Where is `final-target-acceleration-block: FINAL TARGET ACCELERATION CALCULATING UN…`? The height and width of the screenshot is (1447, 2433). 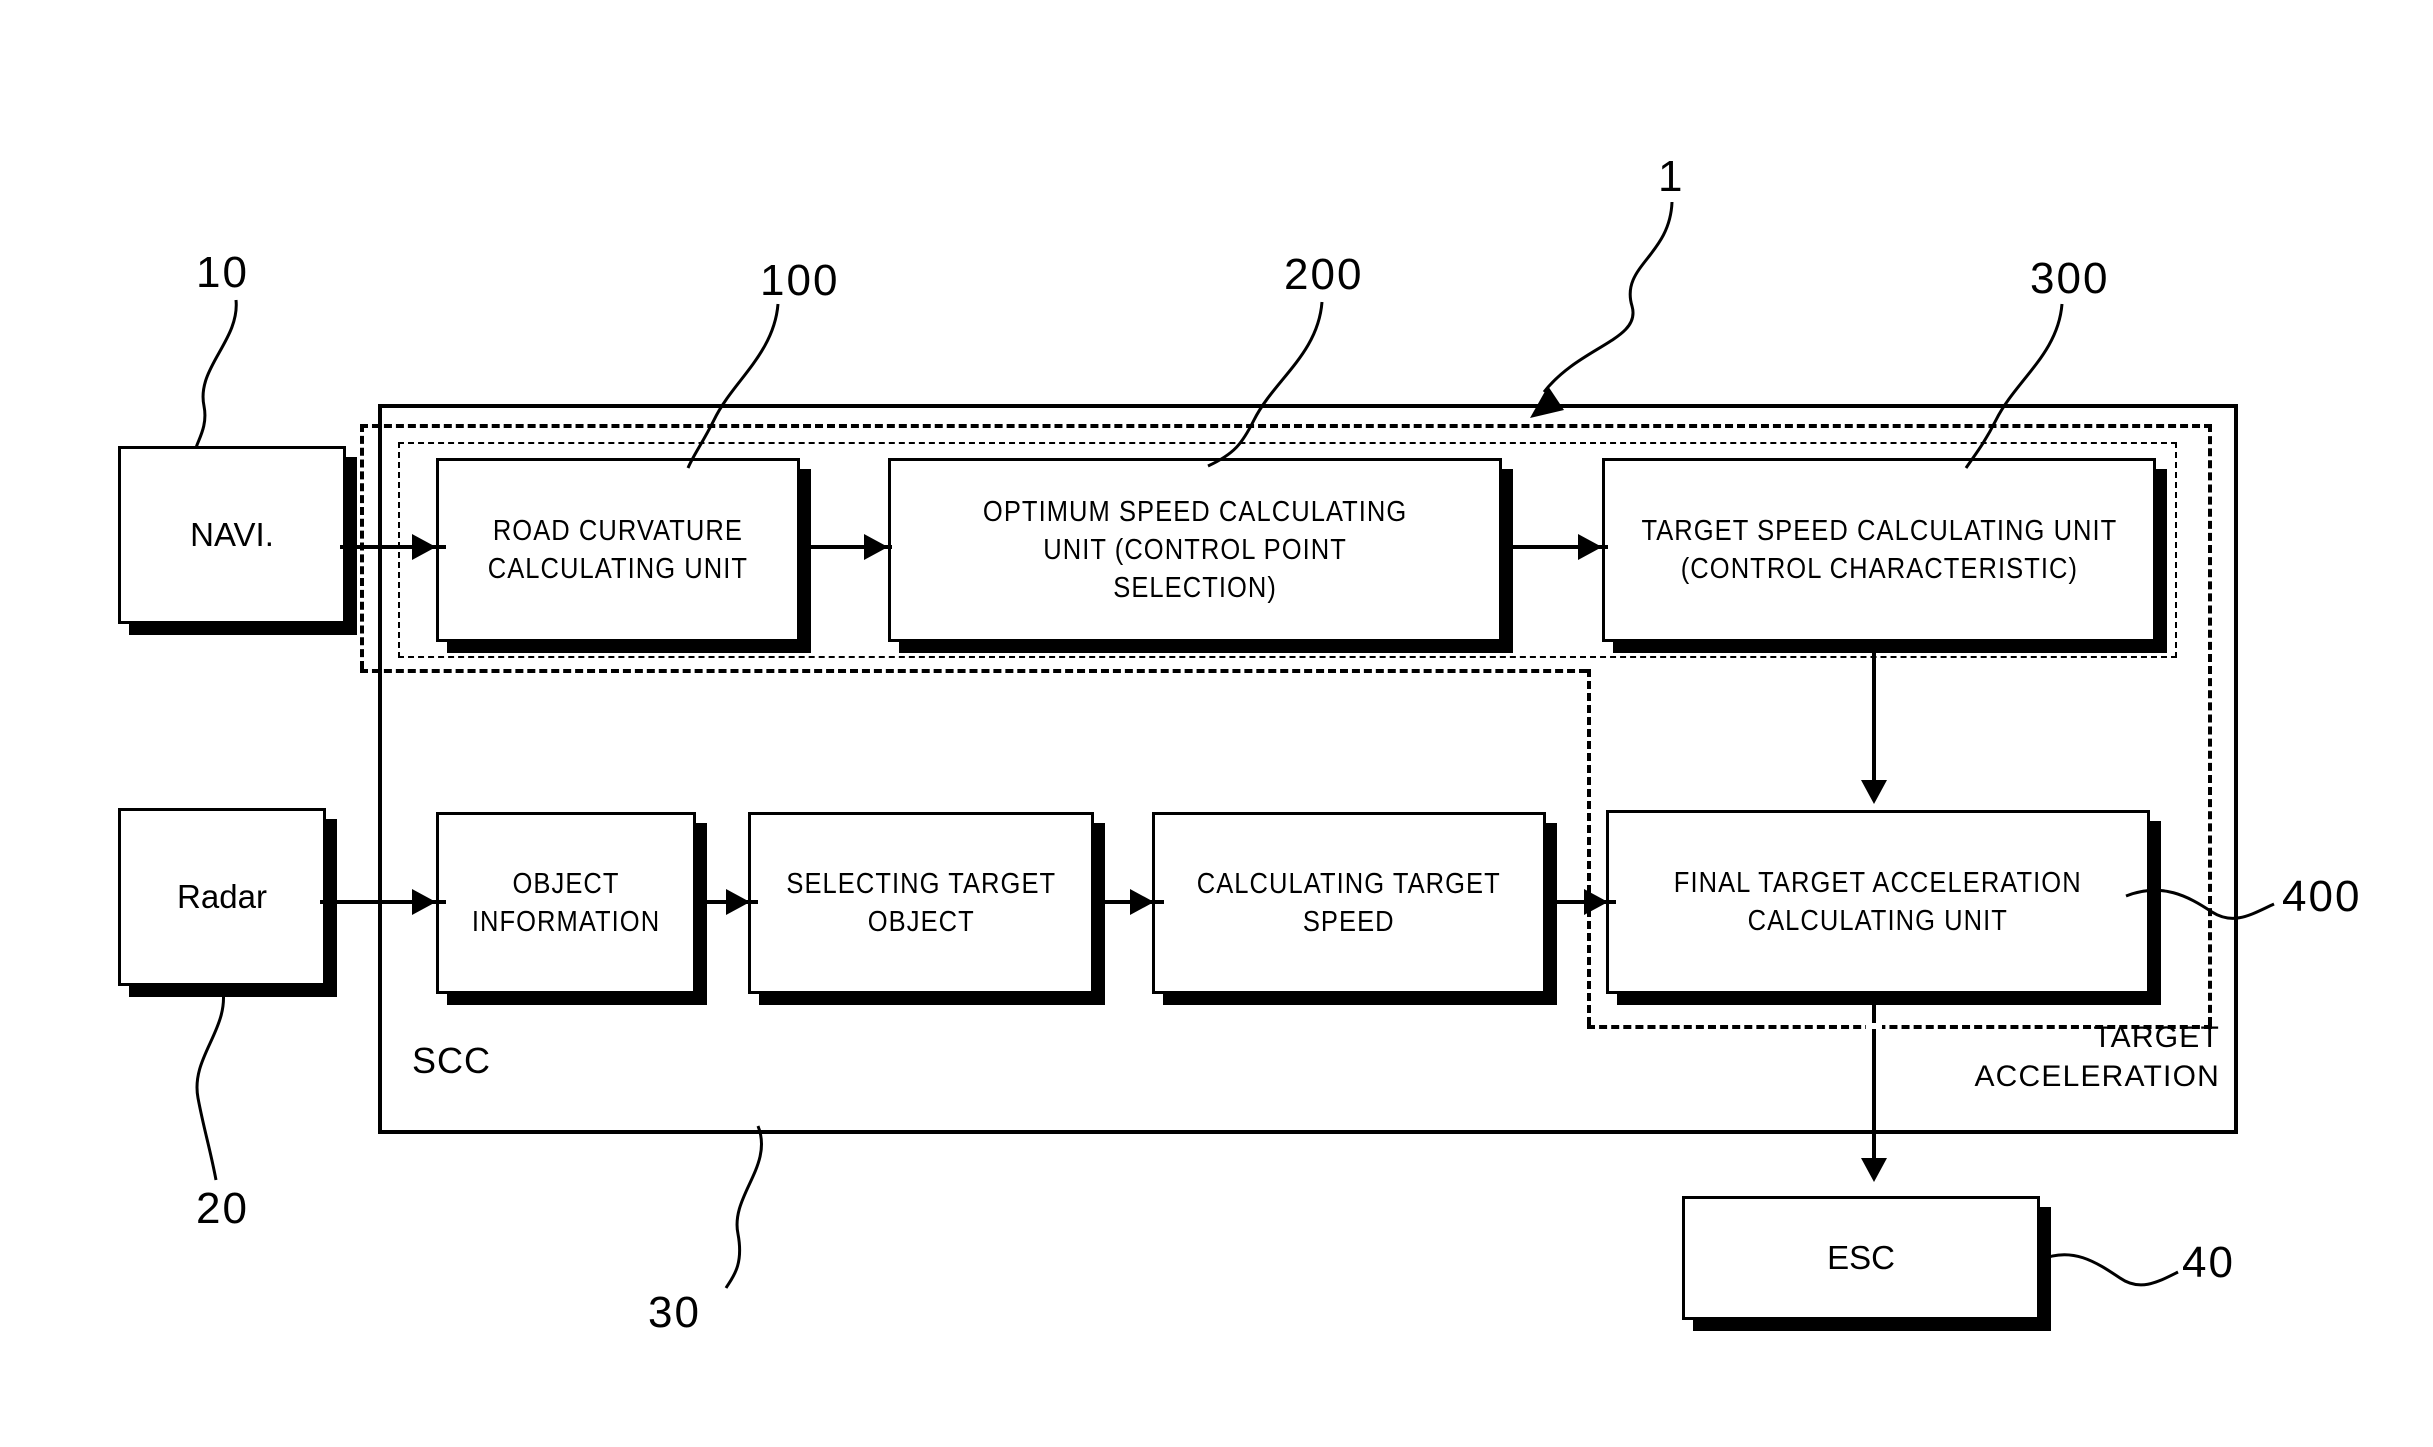
final-target-acceleration-block: FINAL TARGET ACCELERATION CALCULATING UN… is located at coordinates (1878, 902).